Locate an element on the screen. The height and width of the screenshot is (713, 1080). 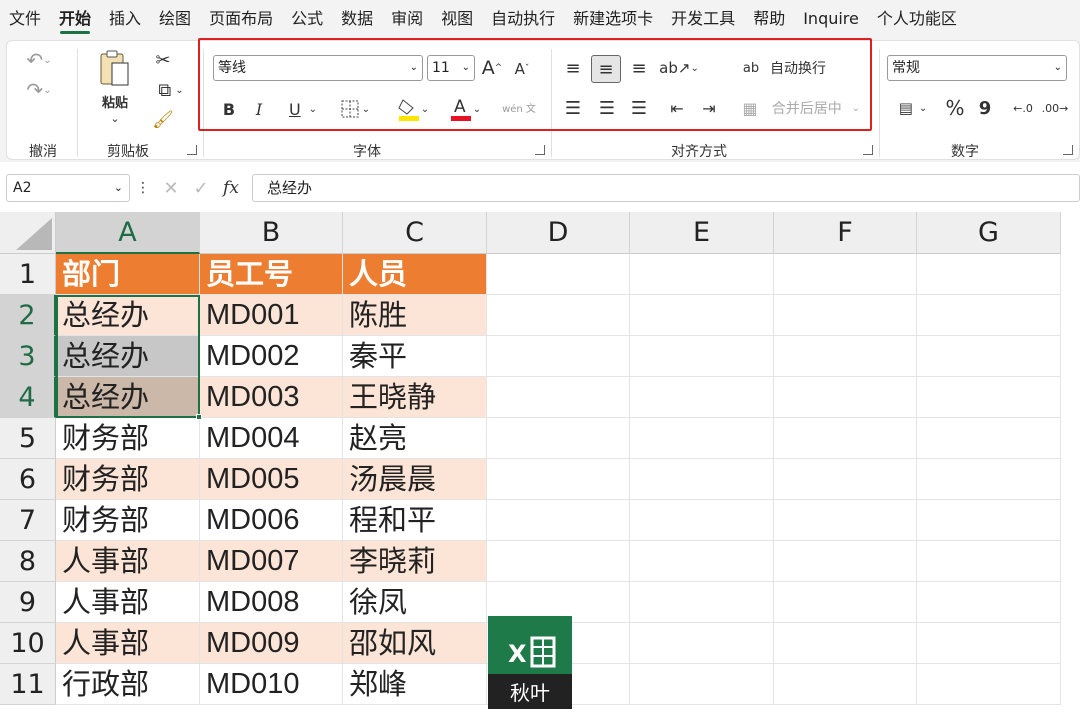
cell-G8 is located at coordinates (989, 561).